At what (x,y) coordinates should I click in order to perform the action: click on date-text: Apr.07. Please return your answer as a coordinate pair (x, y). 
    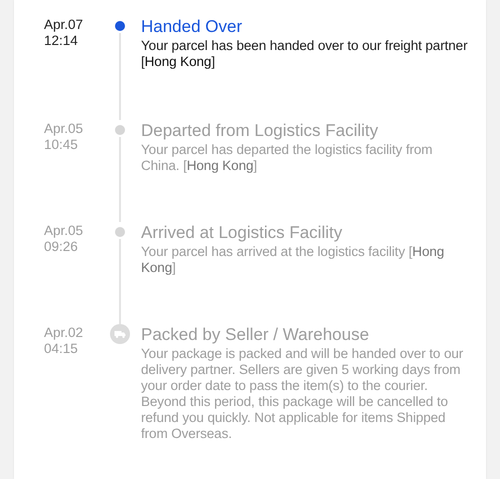
    Looking at the image, I should click on (64, 25).